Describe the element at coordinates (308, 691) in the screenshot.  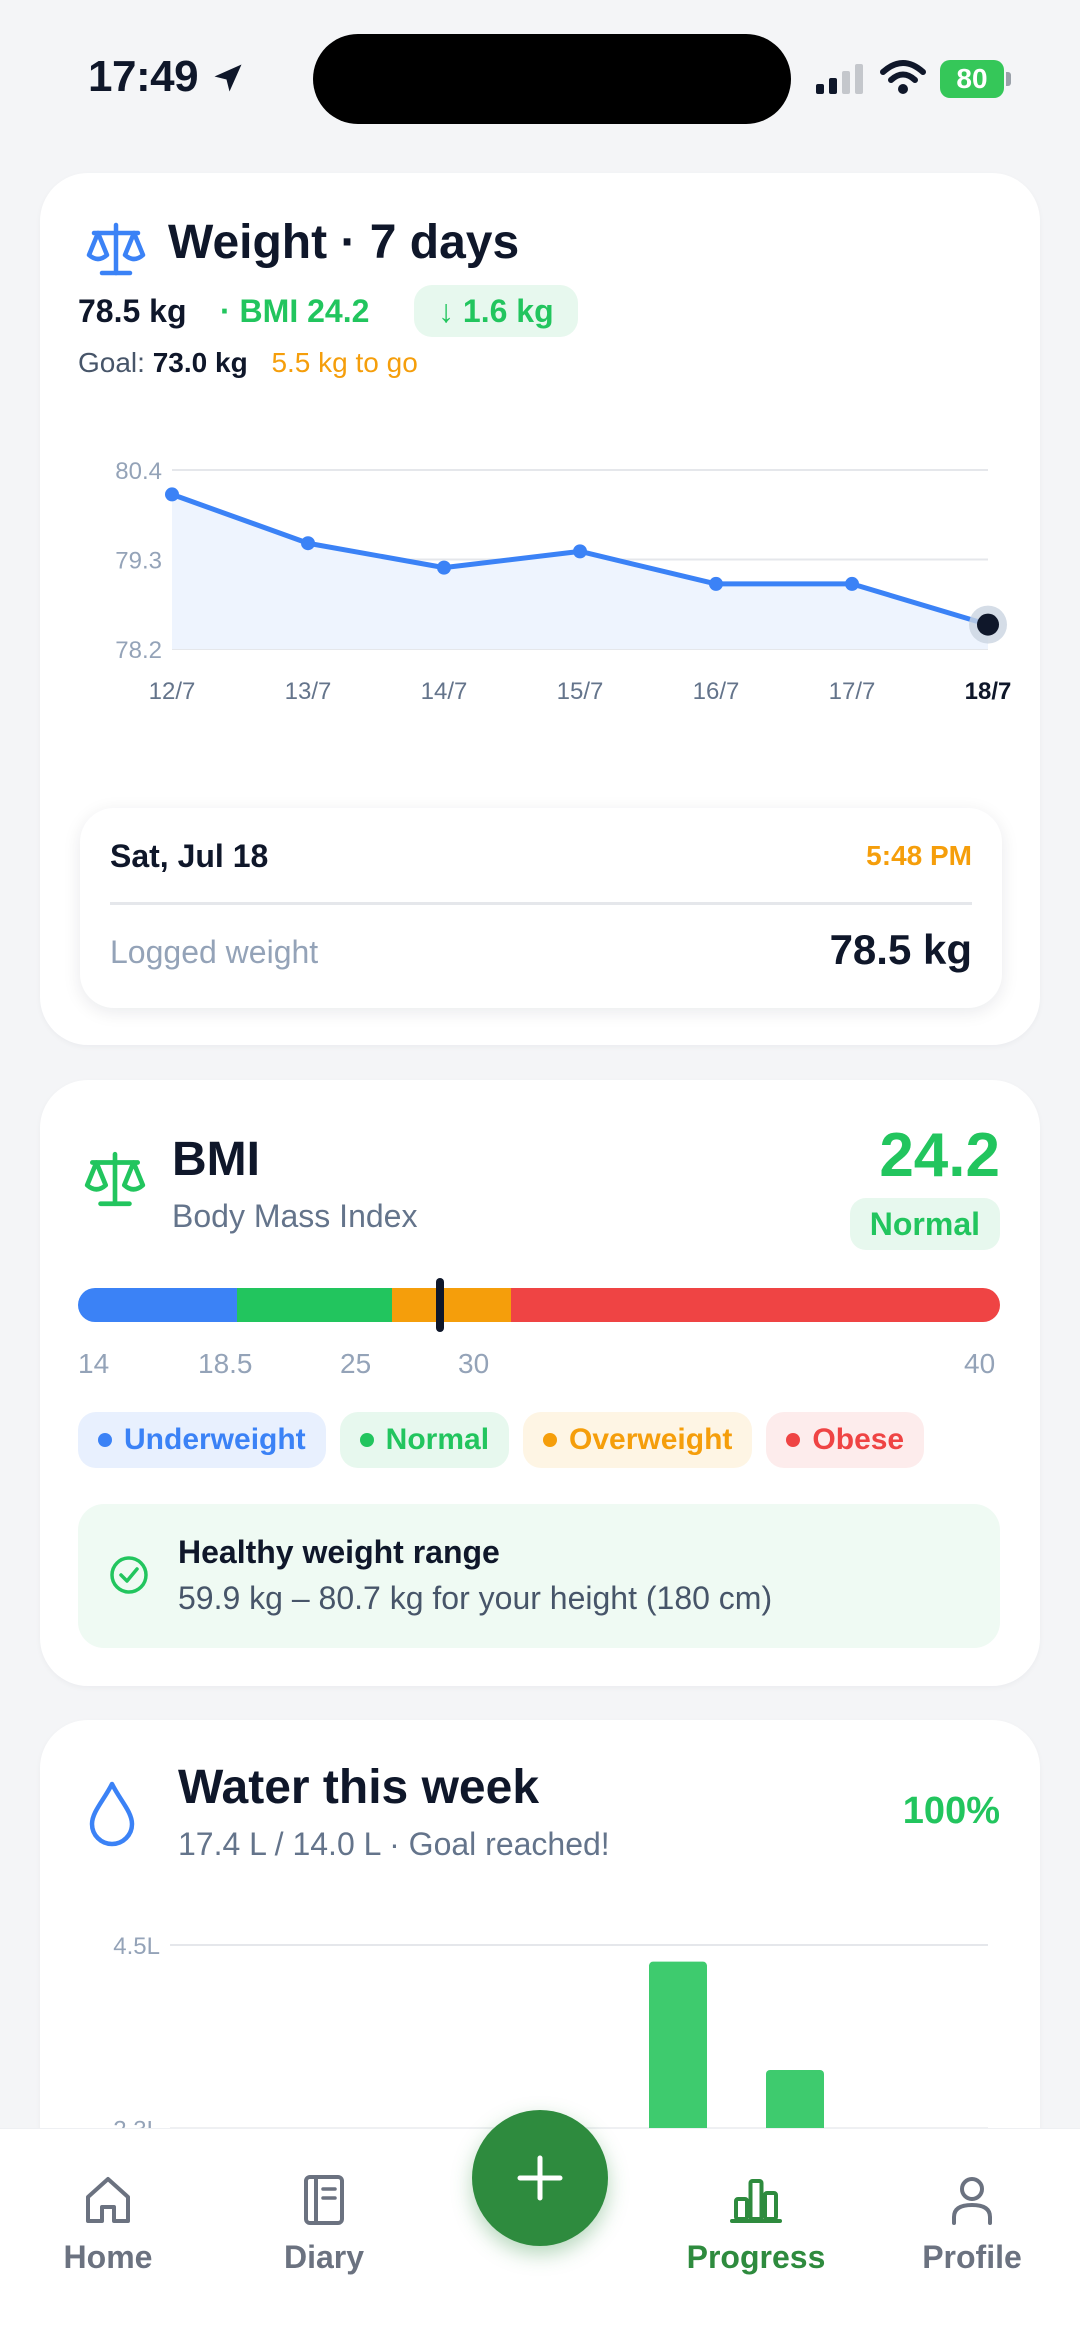
I see `x-tick-label: 13/7` at that location.